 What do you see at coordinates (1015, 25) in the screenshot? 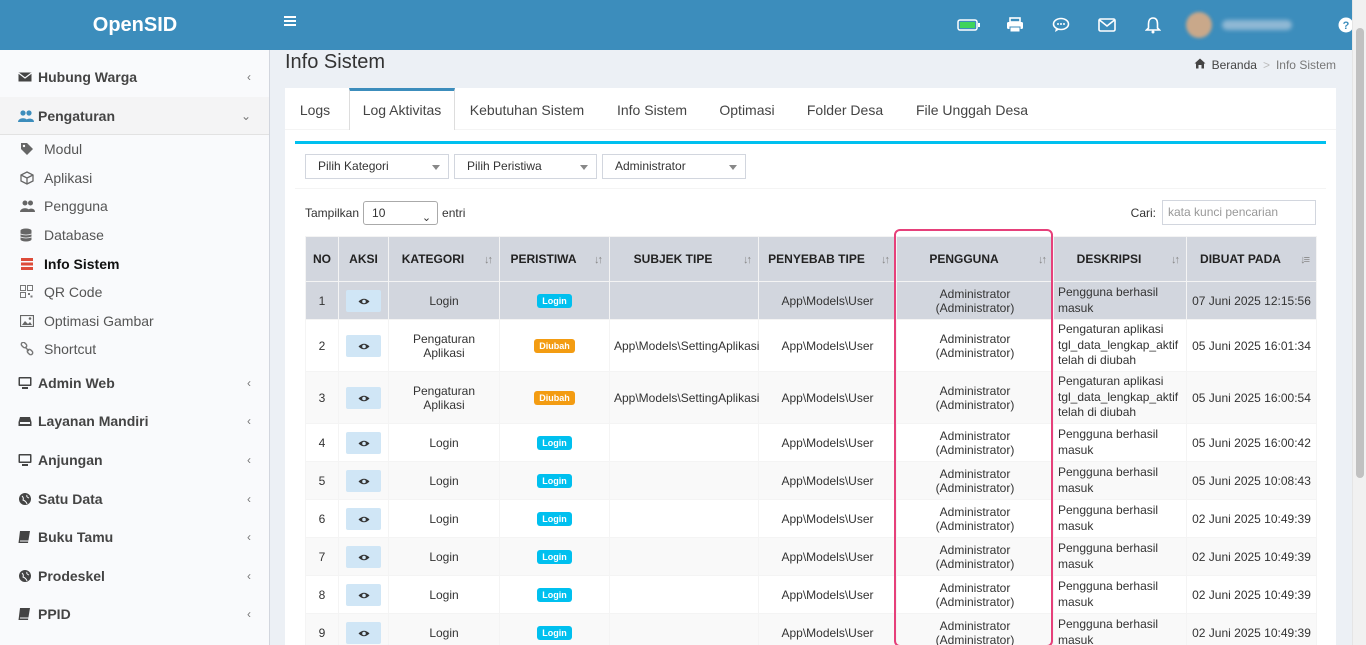
I see `print-icon` at bounding box center [1015, 25].